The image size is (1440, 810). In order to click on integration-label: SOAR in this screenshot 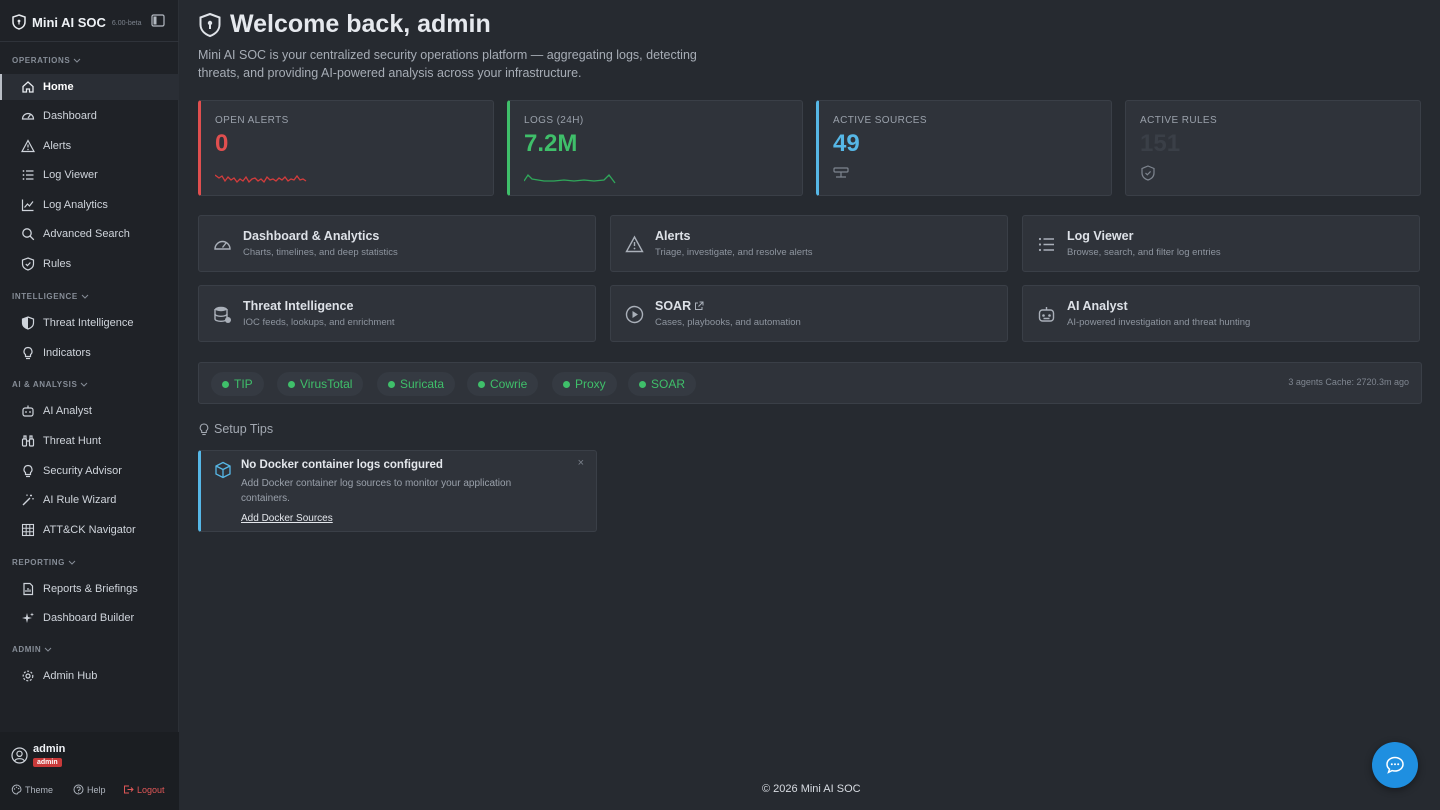, I will do `click(668, 384)`.